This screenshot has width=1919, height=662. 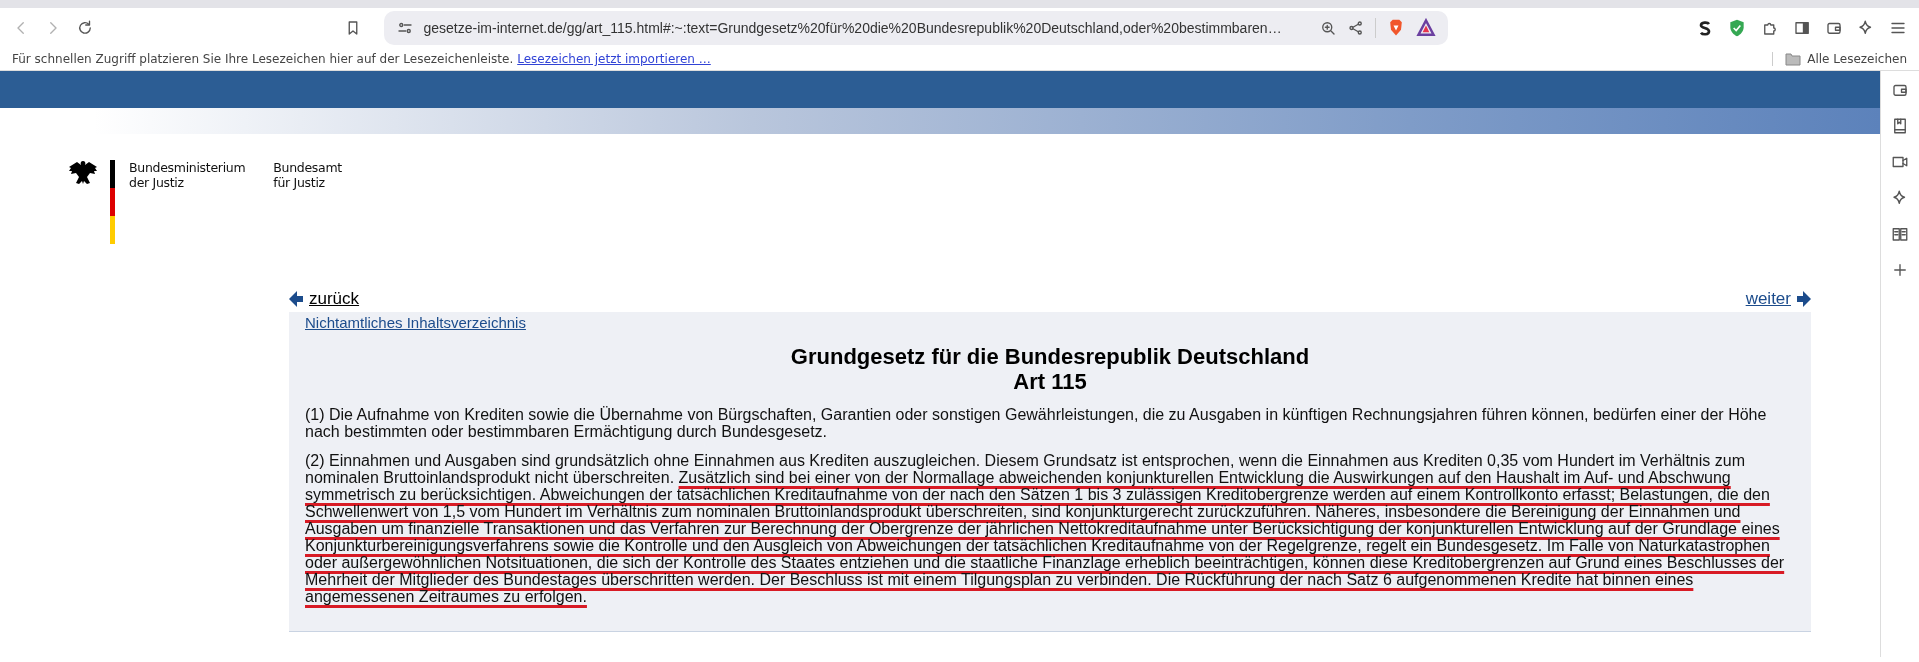 I want to click on share-icon, so click(x=1355, y=28).